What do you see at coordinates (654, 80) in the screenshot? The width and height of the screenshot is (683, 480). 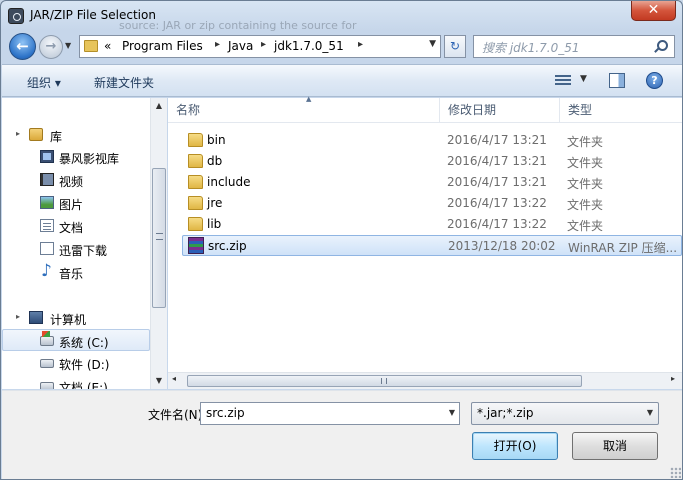 I see `help-icon: ?` at bounding box center [654, 80].